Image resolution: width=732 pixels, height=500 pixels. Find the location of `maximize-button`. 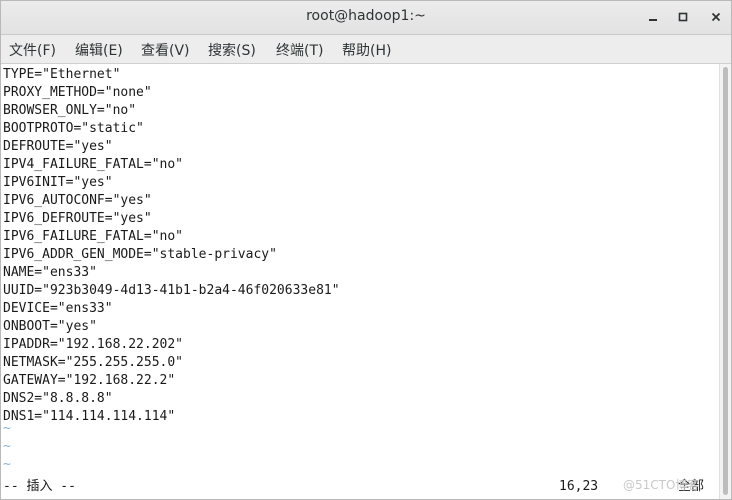

maximize-button is located at coordinates (683, 17).